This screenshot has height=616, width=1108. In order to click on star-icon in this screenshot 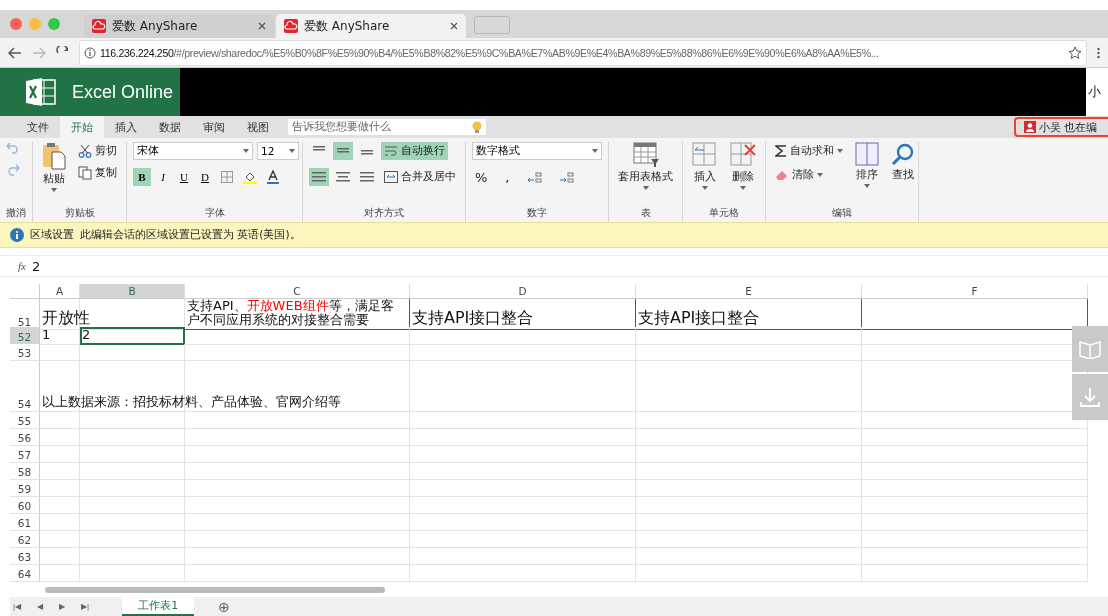, I will do `click(1075, 52)`.